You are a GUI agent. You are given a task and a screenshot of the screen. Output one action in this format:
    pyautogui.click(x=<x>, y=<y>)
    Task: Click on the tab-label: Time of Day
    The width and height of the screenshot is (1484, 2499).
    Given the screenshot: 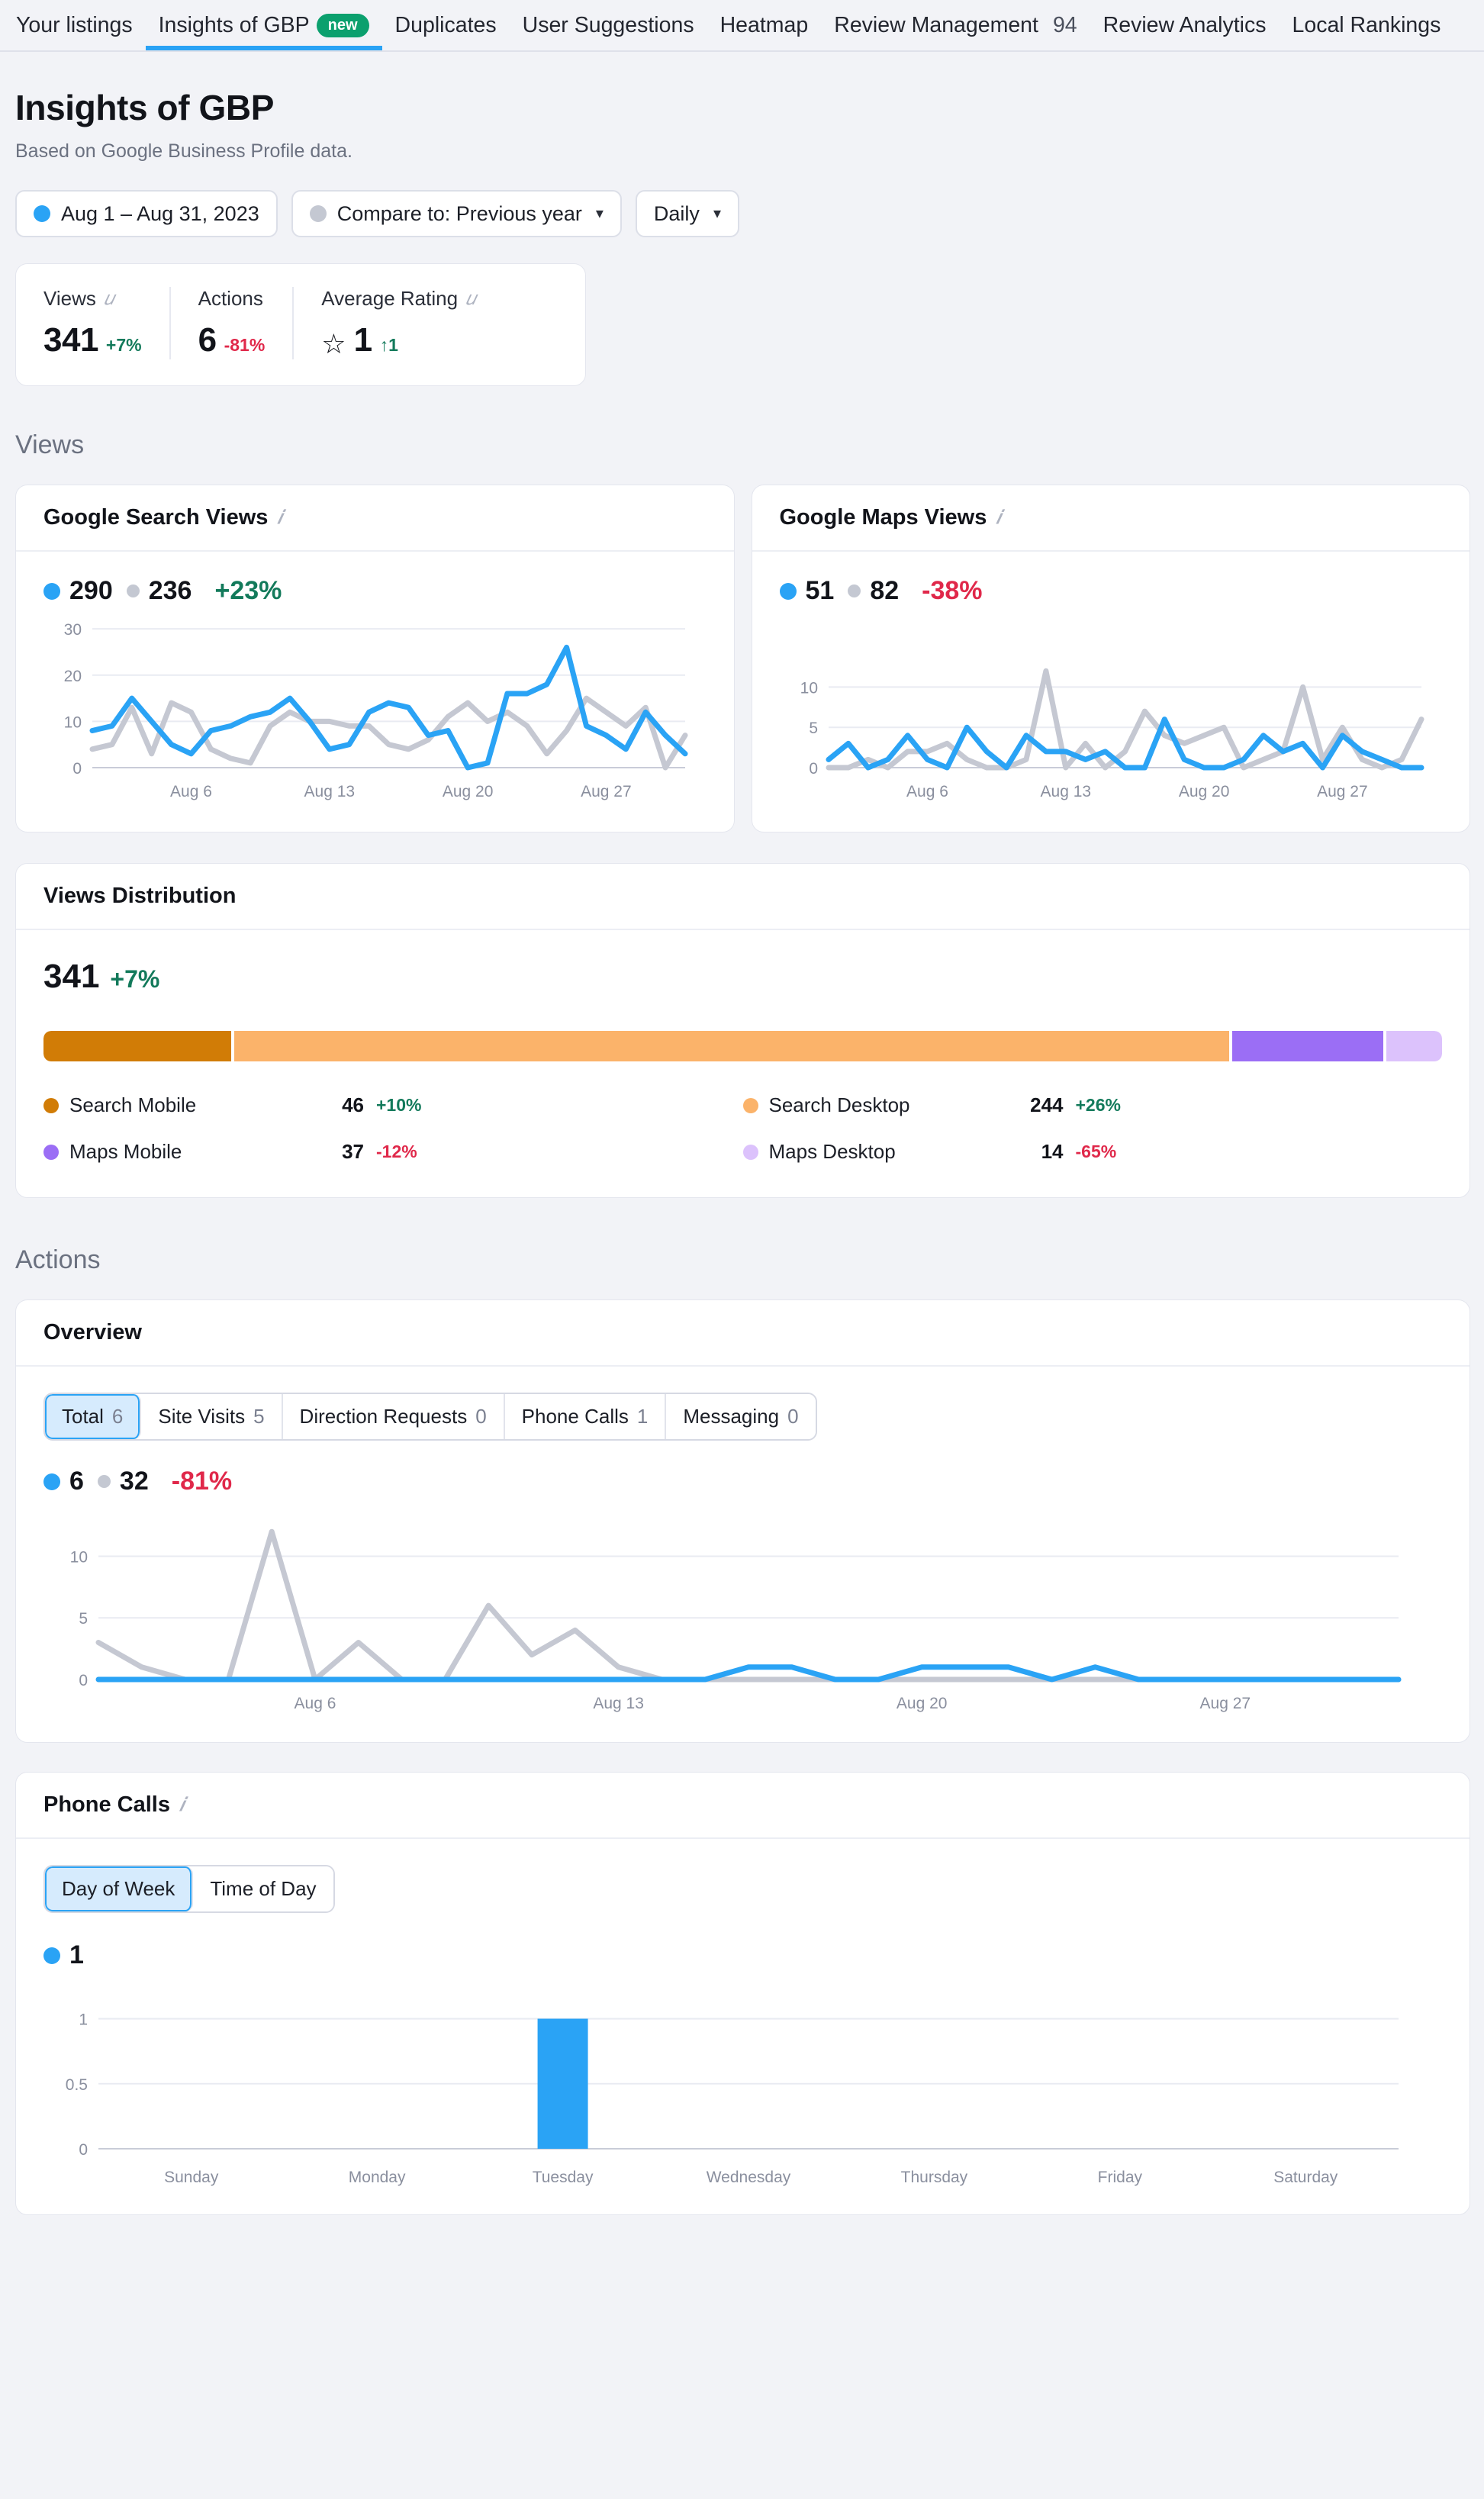 What is the action you would take?
    pyautogui.click(x=263, y=1888)
    